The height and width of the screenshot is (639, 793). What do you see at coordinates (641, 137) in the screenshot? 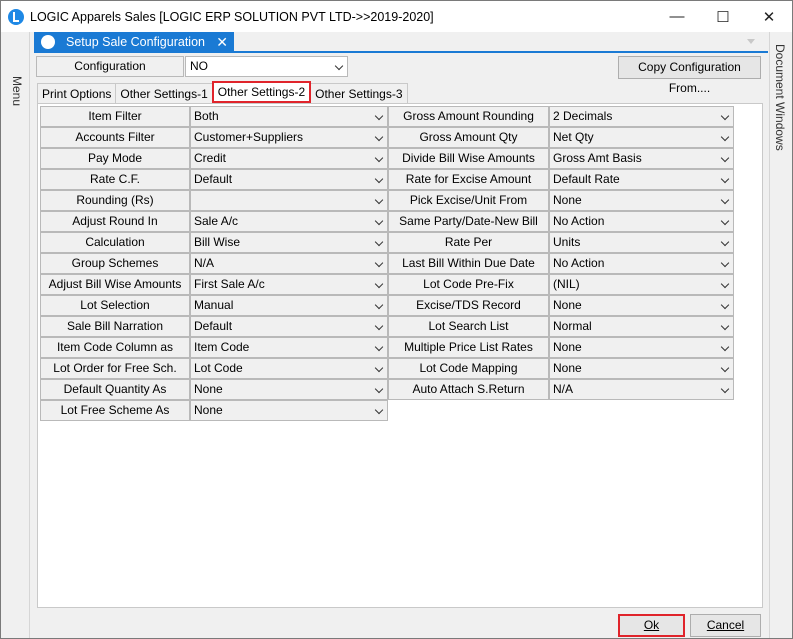
I see `setting-select: Net Qty` at bounding box center [641, 137].